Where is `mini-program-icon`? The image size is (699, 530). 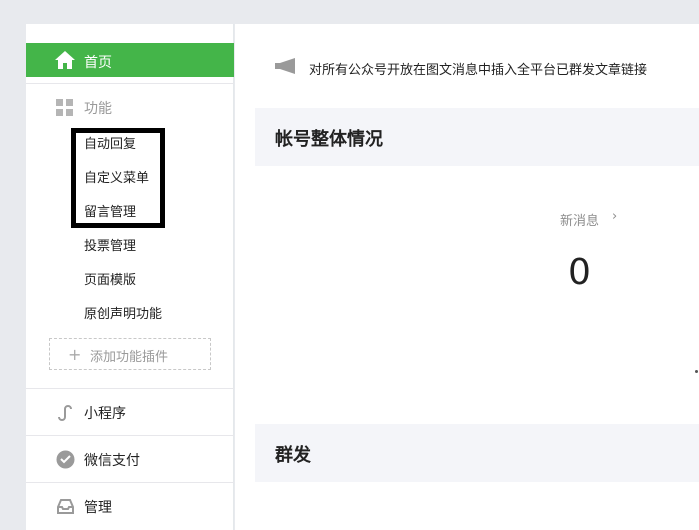
mini-program-icon is located at coordinates (65, 412).